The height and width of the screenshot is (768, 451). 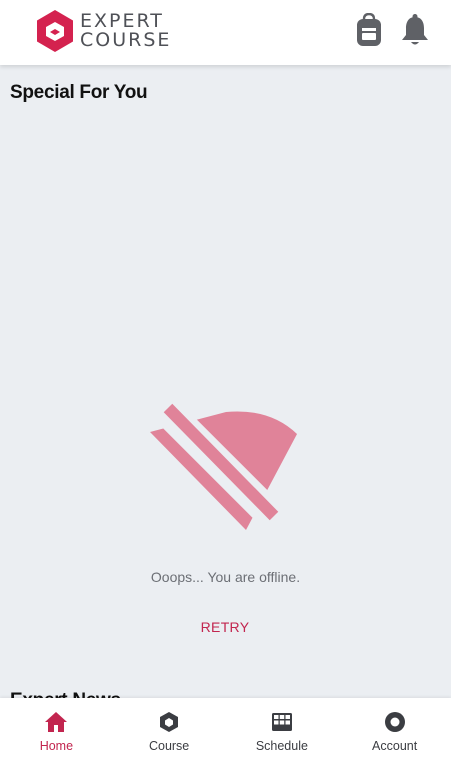 I want to click on nav-home: Home, so click(x=56, y=733).